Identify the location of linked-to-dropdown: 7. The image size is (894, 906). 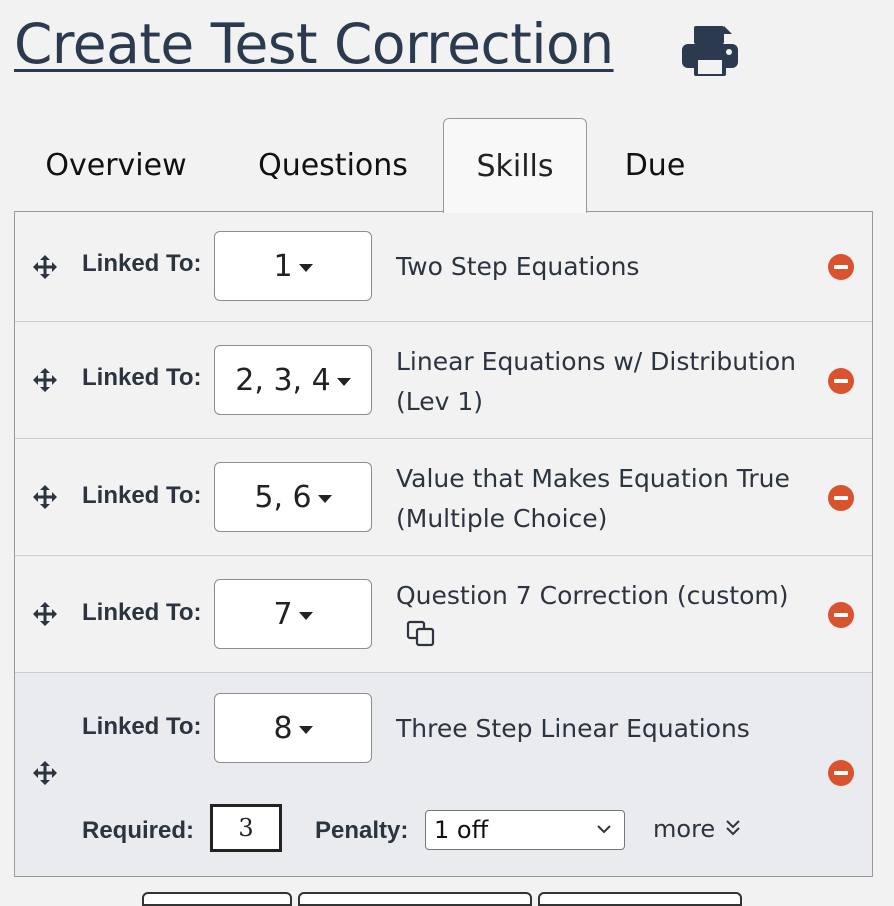
(293, 614).